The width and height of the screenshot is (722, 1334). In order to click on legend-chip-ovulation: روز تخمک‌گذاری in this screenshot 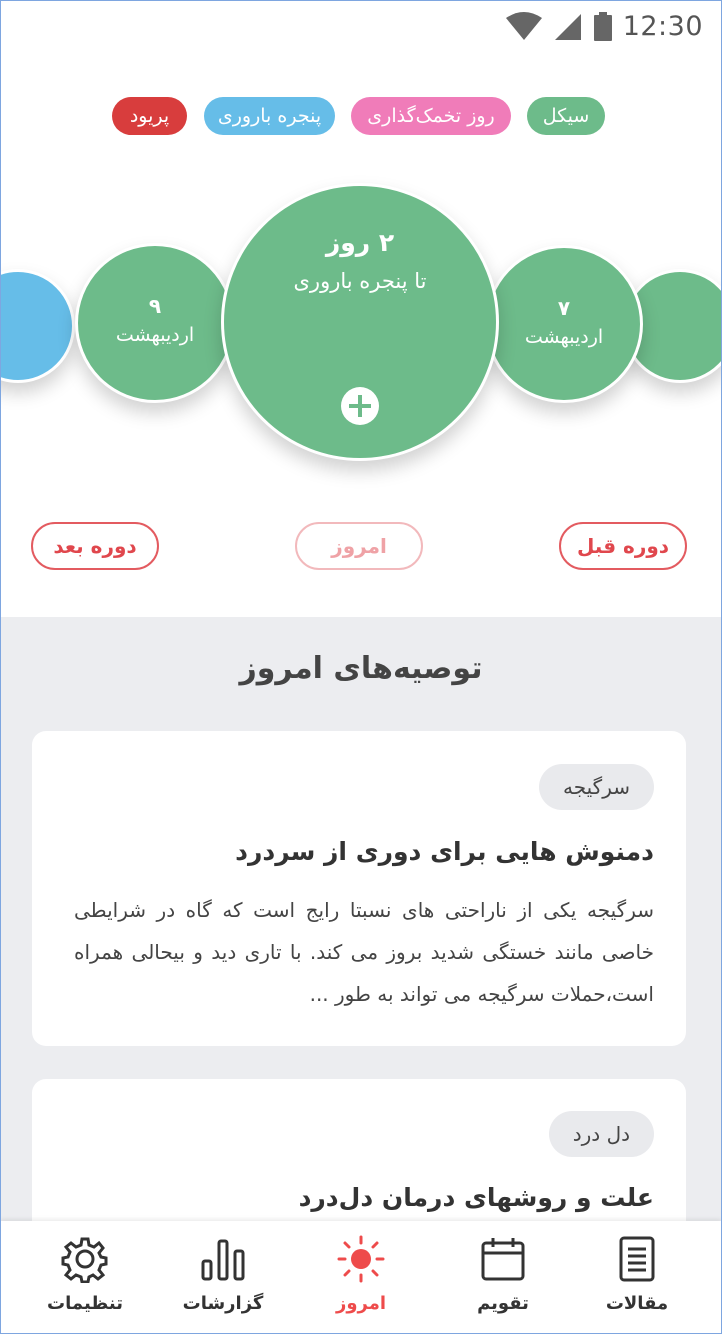, I will do `click(431, 116)`.